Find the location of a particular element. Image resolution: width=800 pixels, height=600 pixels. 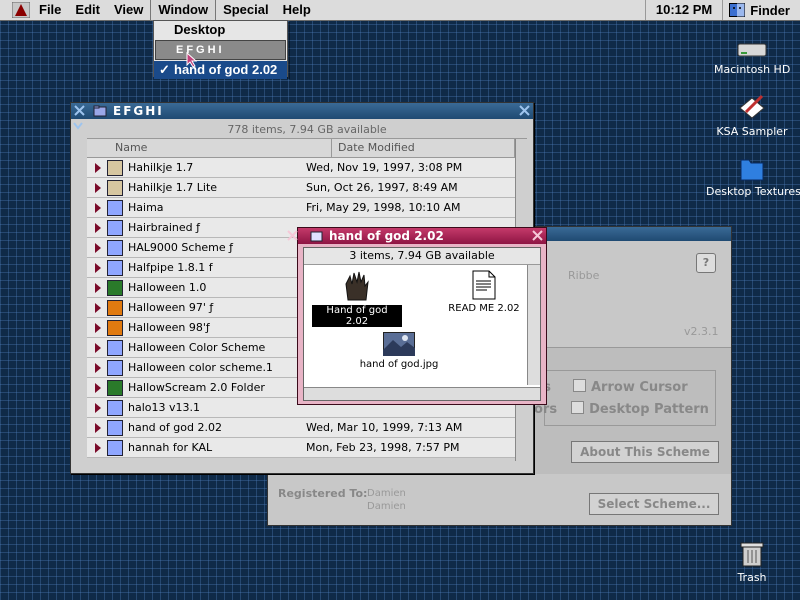

row-name: hand of god 2.02 is located at coordinates (175, 427).